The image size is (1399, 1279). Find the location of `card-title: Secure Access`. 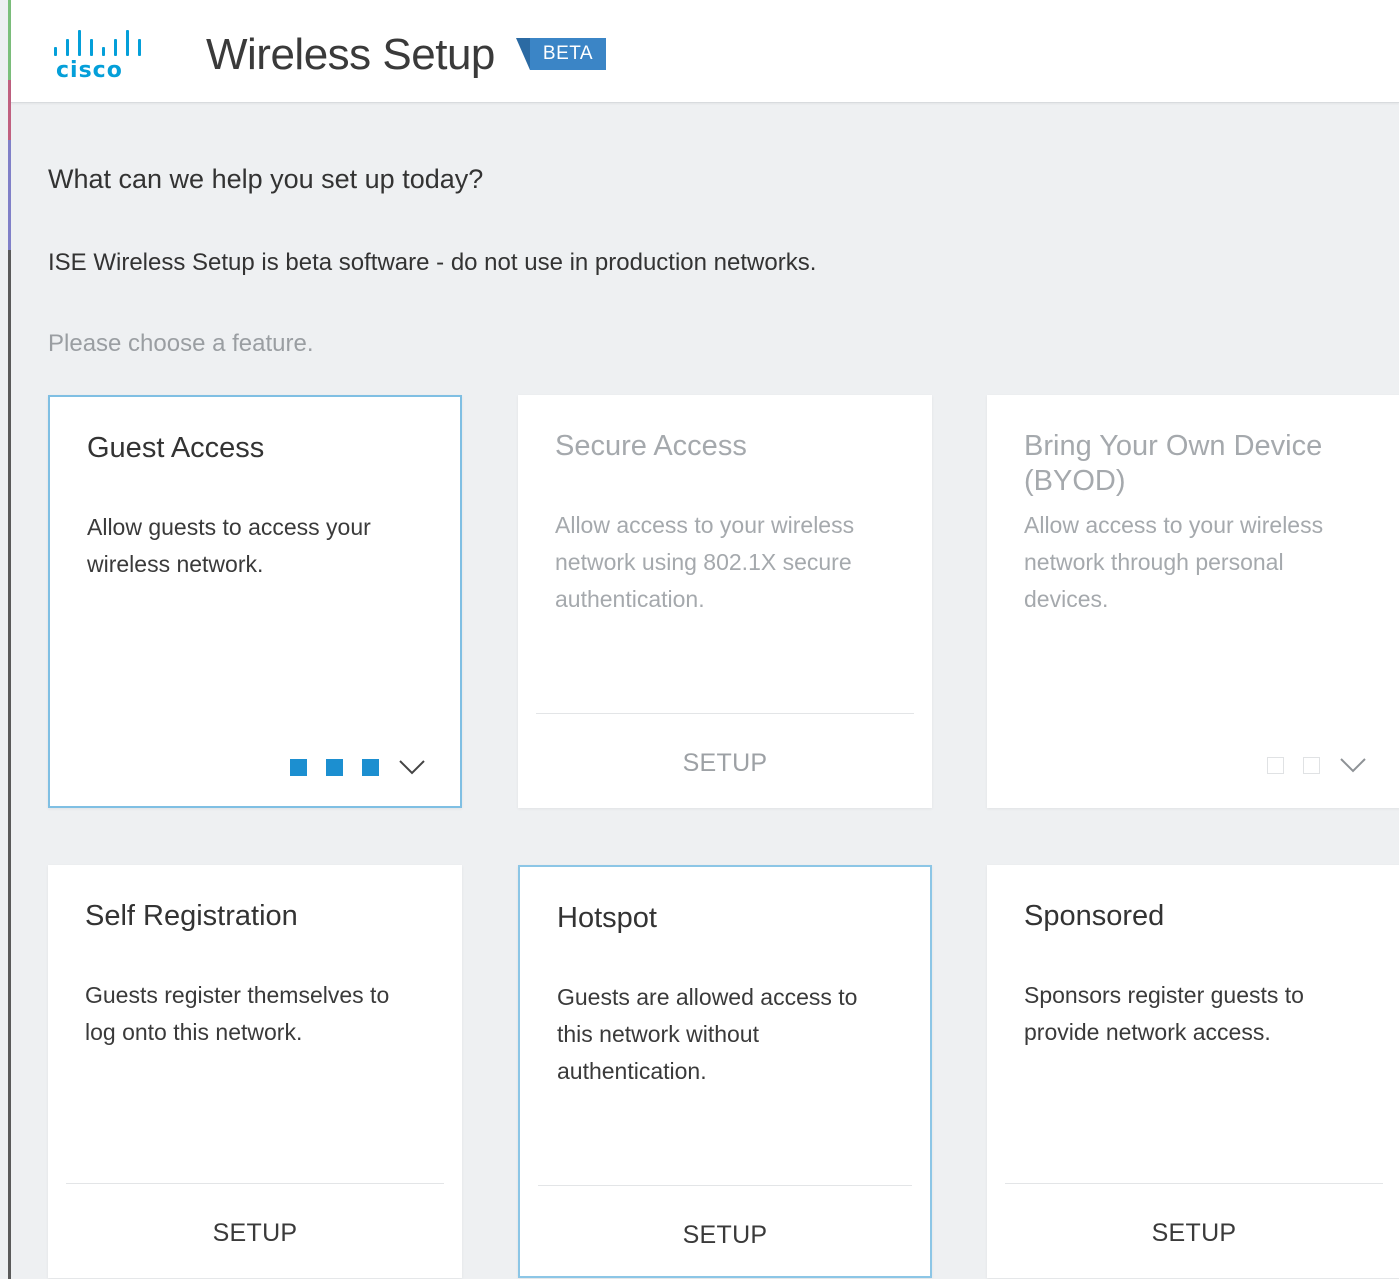

card-title: Secure Access is located at coordinates (651, 446).